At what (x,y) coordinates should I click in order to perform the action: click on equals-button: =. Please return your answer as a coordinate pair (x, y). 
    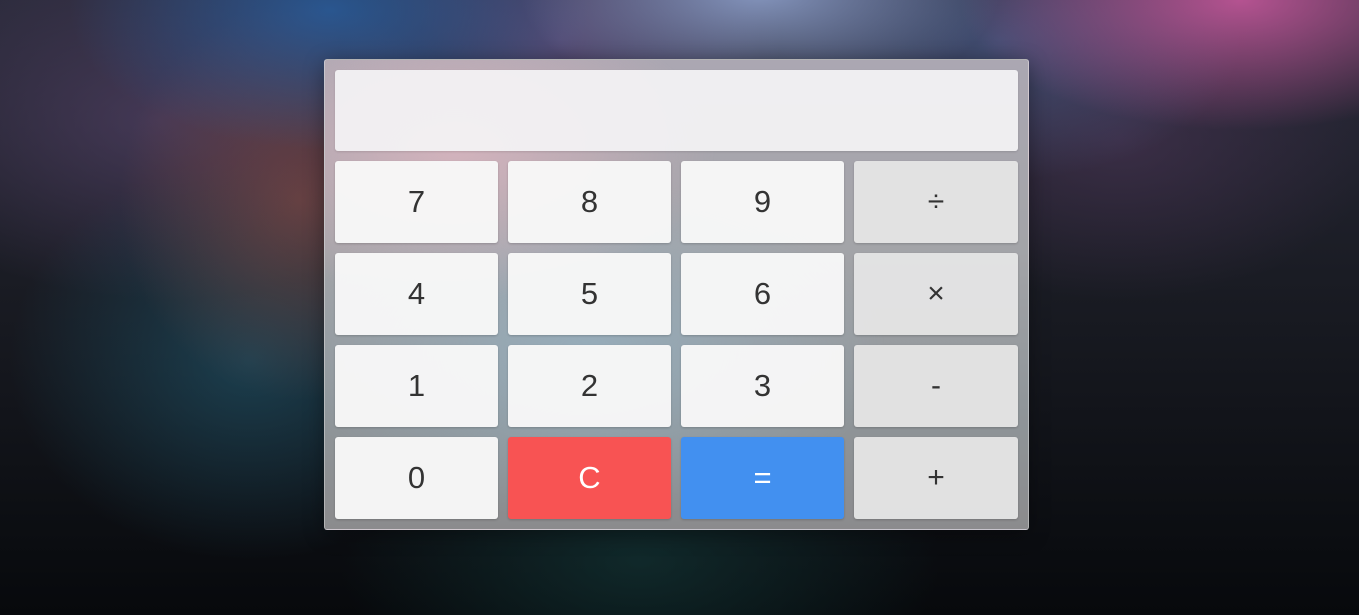
    Looking at the image, I should click on (762, 478).